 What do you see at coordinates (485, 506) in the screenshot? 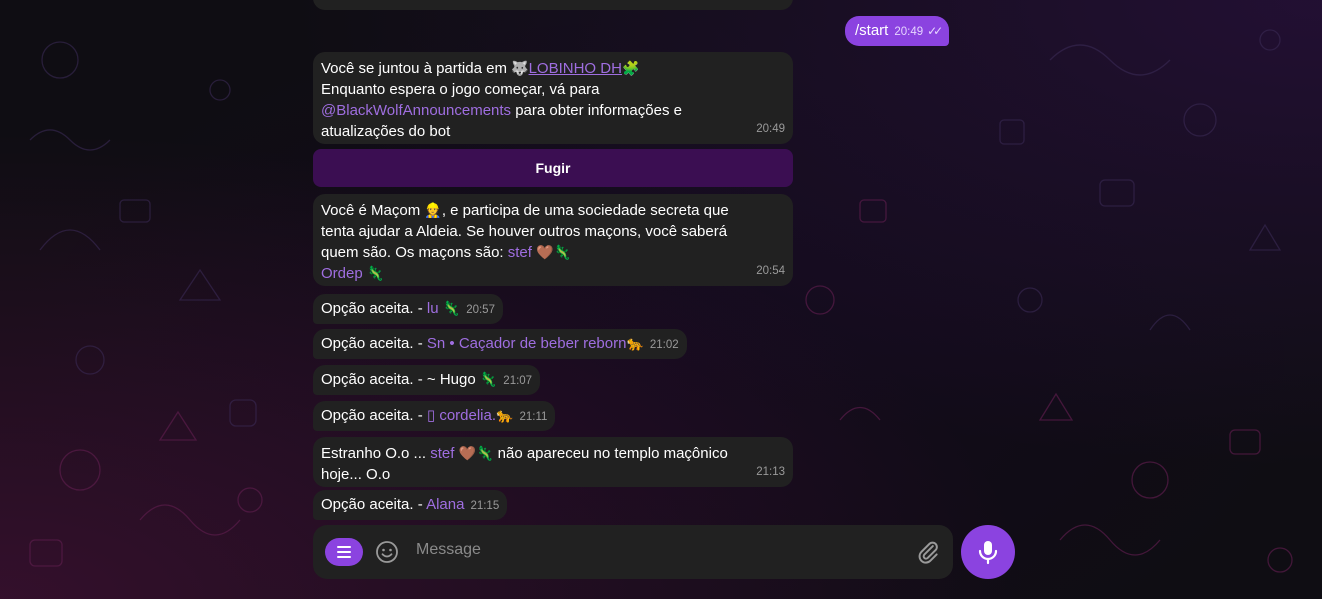
I see `message-time: 21:15` at bounding box center [485, 506].